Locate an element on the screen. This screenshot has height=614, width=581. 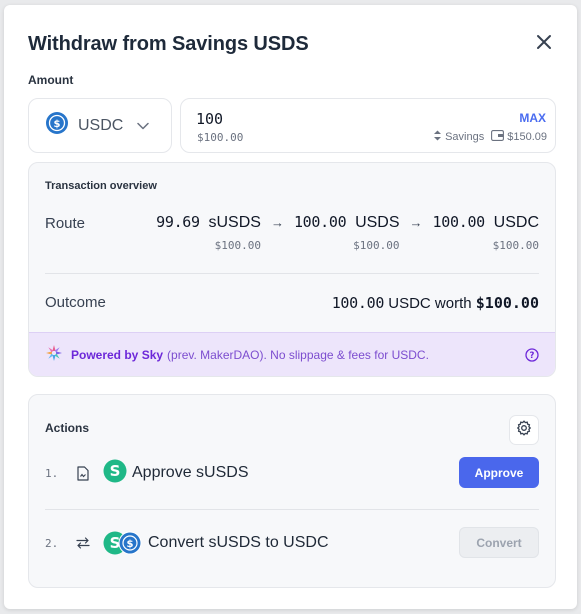
gear-icon is located at coordinates (524, 430).